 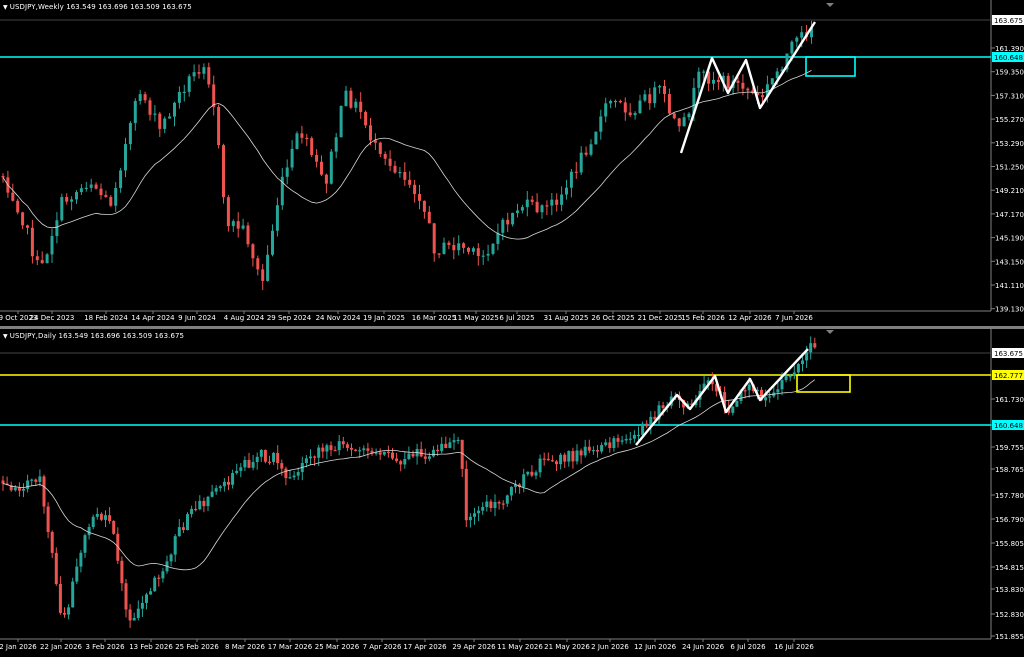 I want to click on daily-wm-pattern-line, so click(x=722, y=397).